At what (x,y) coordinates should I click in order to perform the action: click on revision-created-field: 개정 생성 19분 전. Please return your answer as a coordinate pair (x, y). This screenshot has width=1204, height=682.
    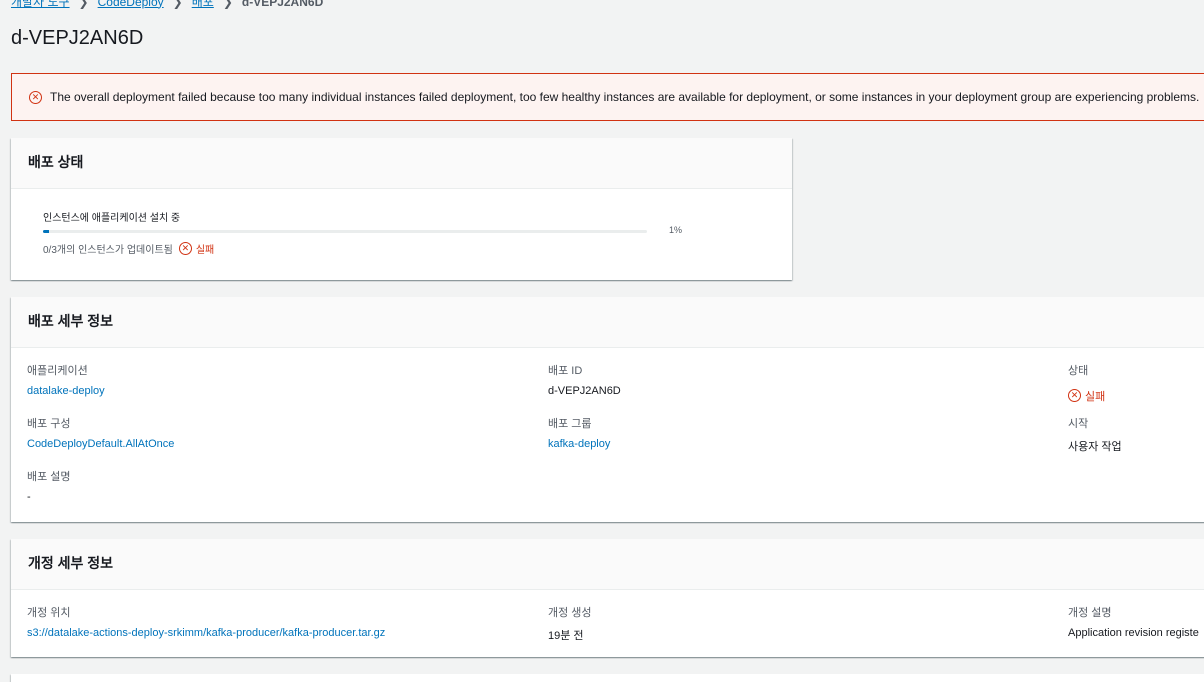
    Looking at the image, I should click on (570, 623).